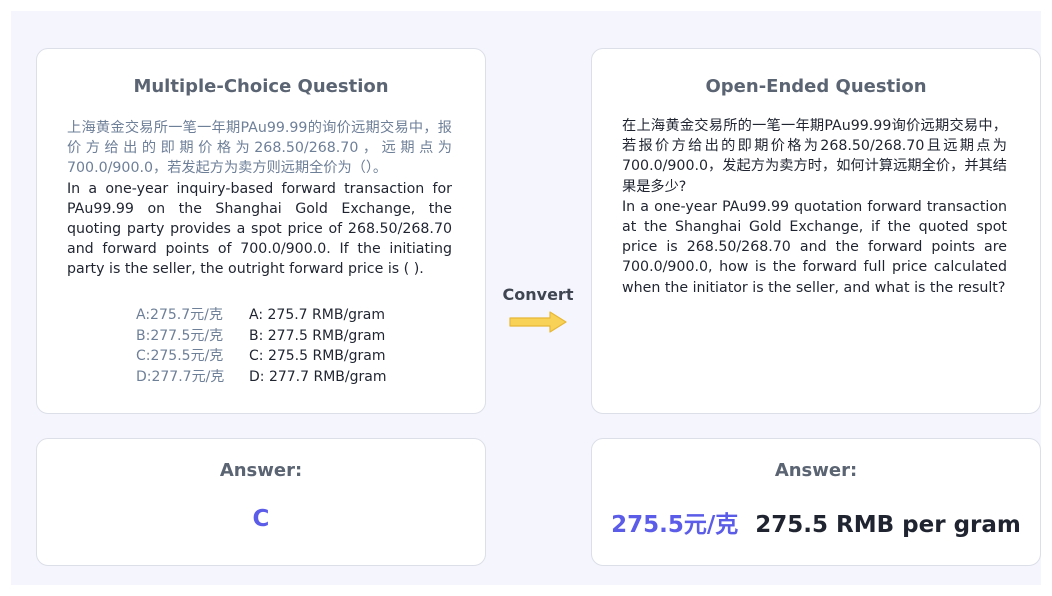 The image size is (1052, 596). Describe the element at coordinates (538, 322) in the screenshot. I see `convert-arrow-icon` at that location.